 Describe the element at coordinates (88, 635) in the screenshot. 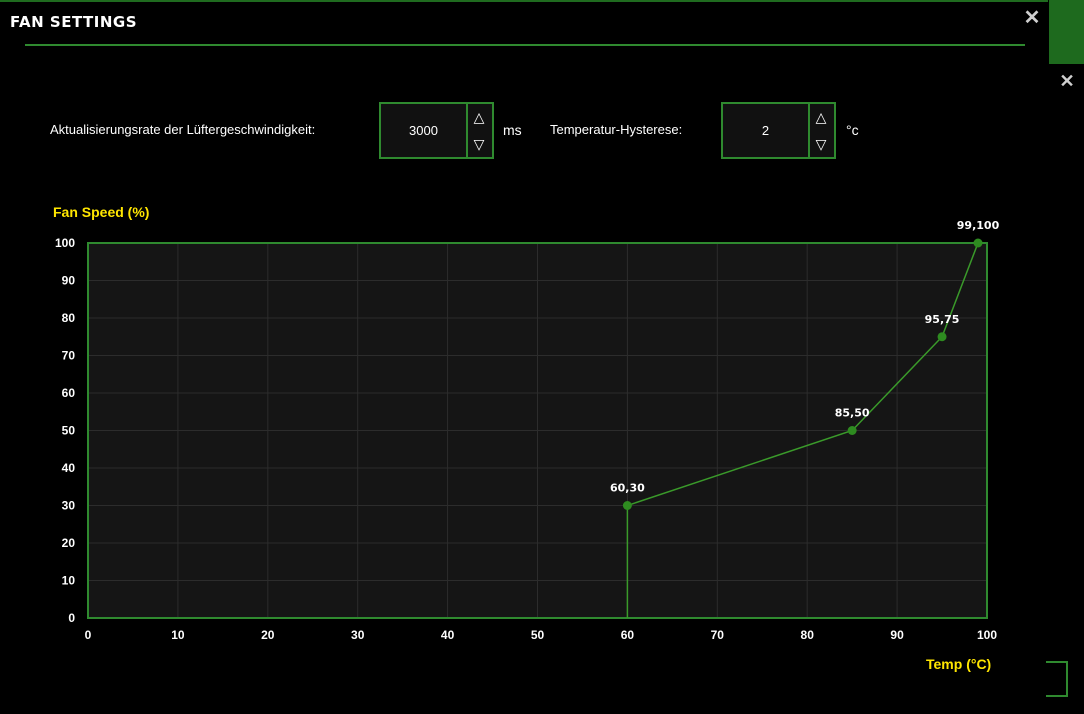

I see `x-tick-label: 0` at that location.